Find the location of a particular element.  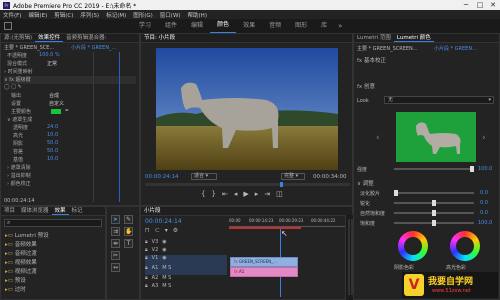

more-workspaces-icon: » is located at coordinates (340, 26).